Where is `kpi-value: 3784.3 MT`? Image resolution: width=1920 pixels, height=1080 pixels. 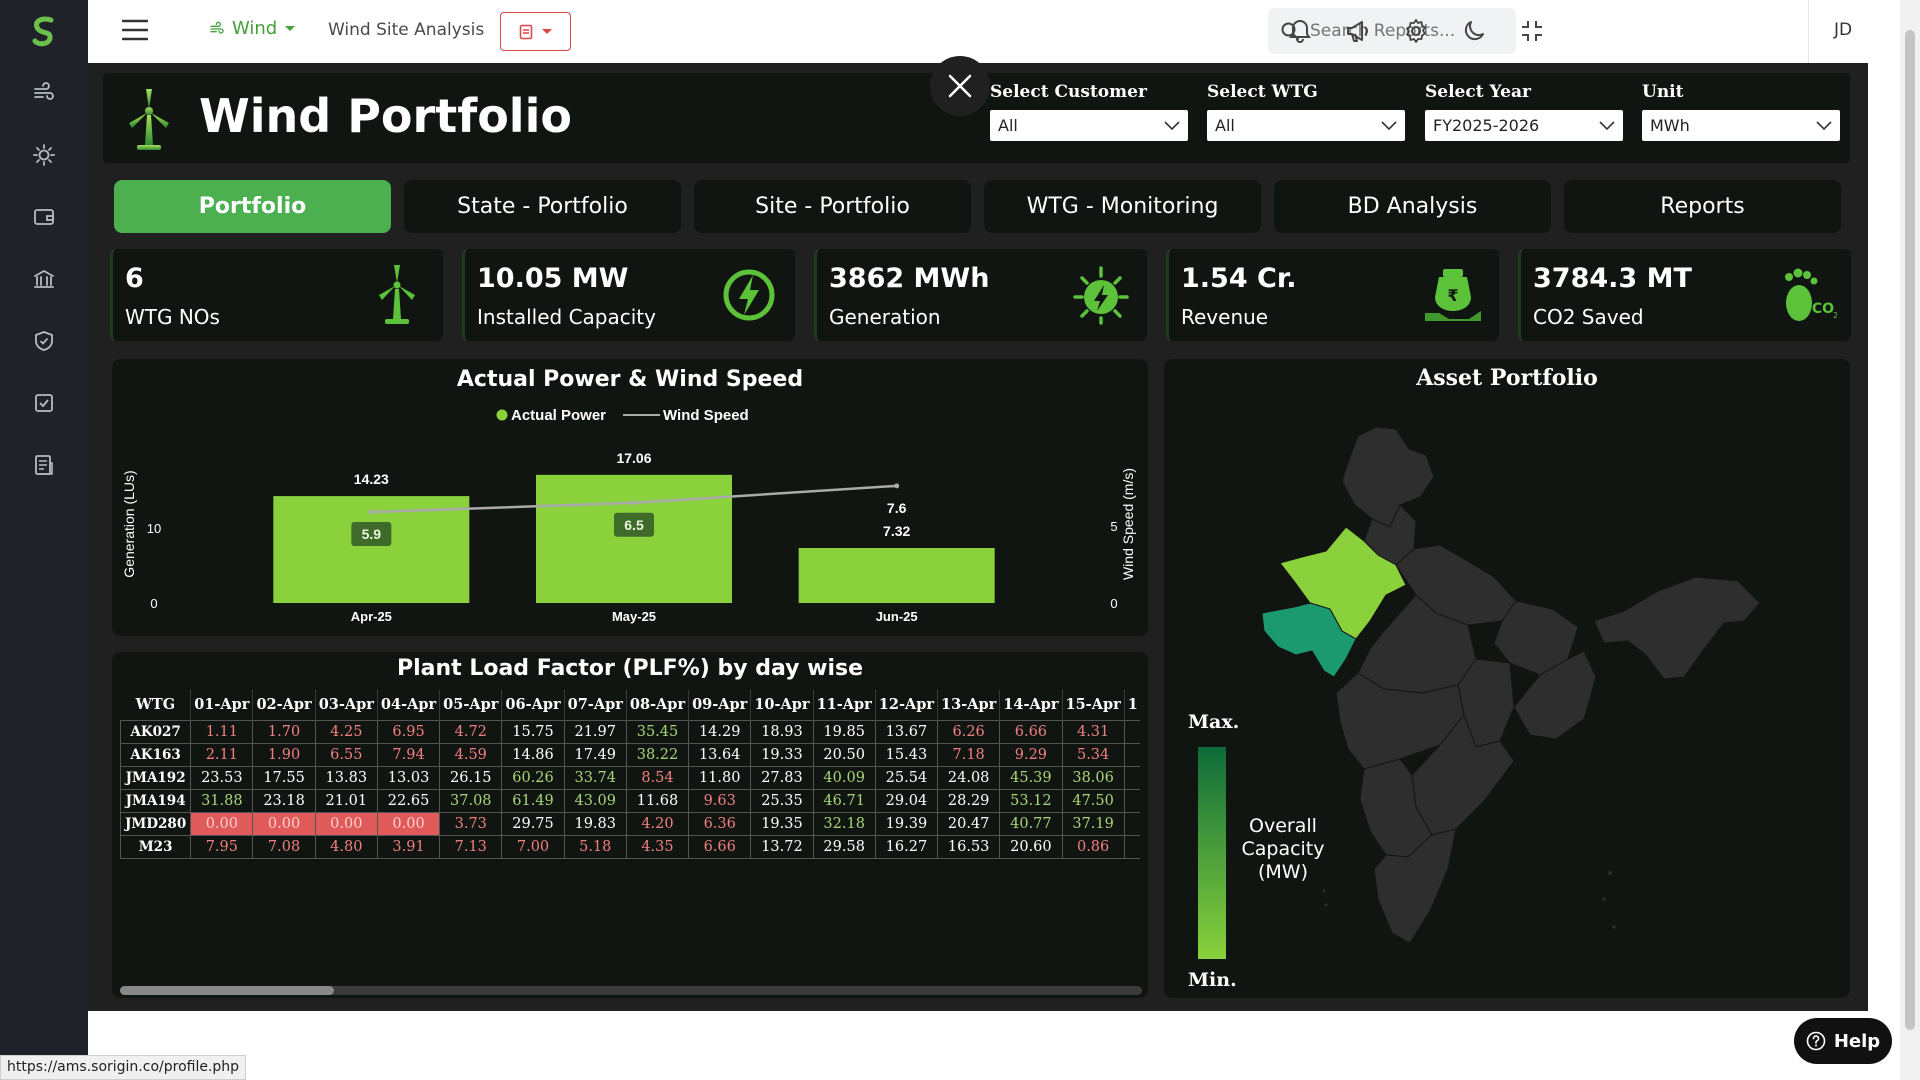 kpi-value: 3784.3 MT is located at coordinates (1612, 278).